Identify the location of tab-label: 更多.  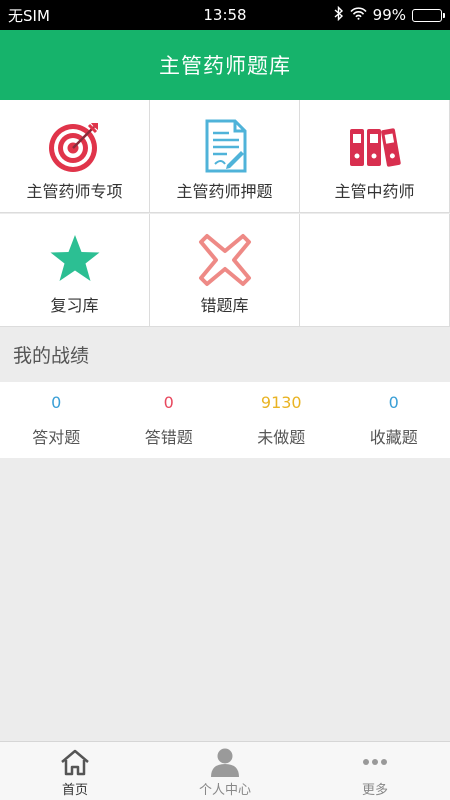
(374, 790).